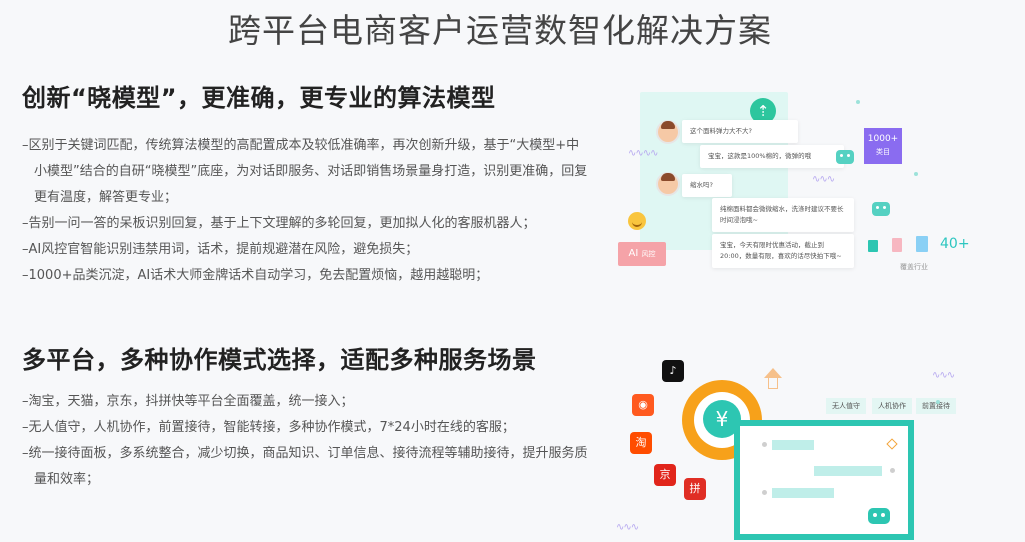 Image resolution: width=1025 pixels, height=542 pixels. What do you see at coordinates (695, 489) in the screenshot?
I see `pinduoduo-icon: 拼` at bounding box center [695, 489].